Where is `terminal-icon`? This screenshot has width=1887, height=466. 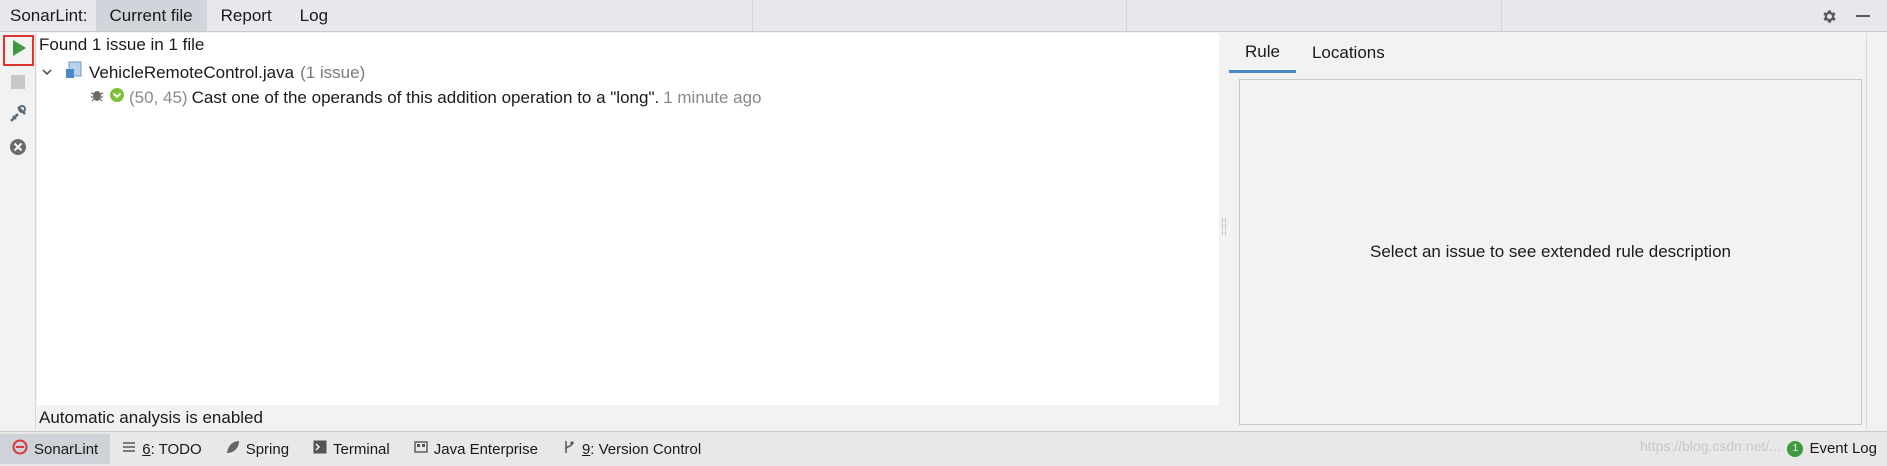 terminal-icon is located at coordinates (320, 449).